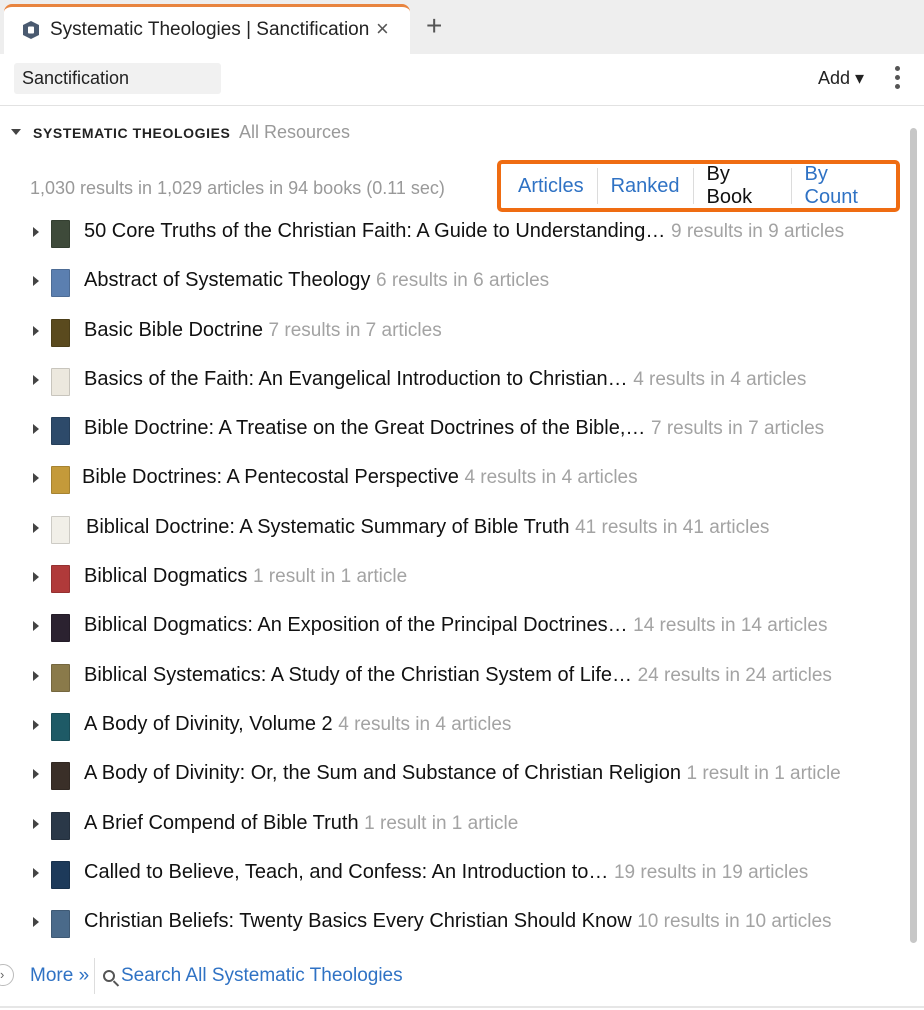 This screenshot has width=924, height=1010. Describe the element at coordinates (165, 576) in the screenshot. I see `book-title-link: Biblical Dogmatics` at that location.